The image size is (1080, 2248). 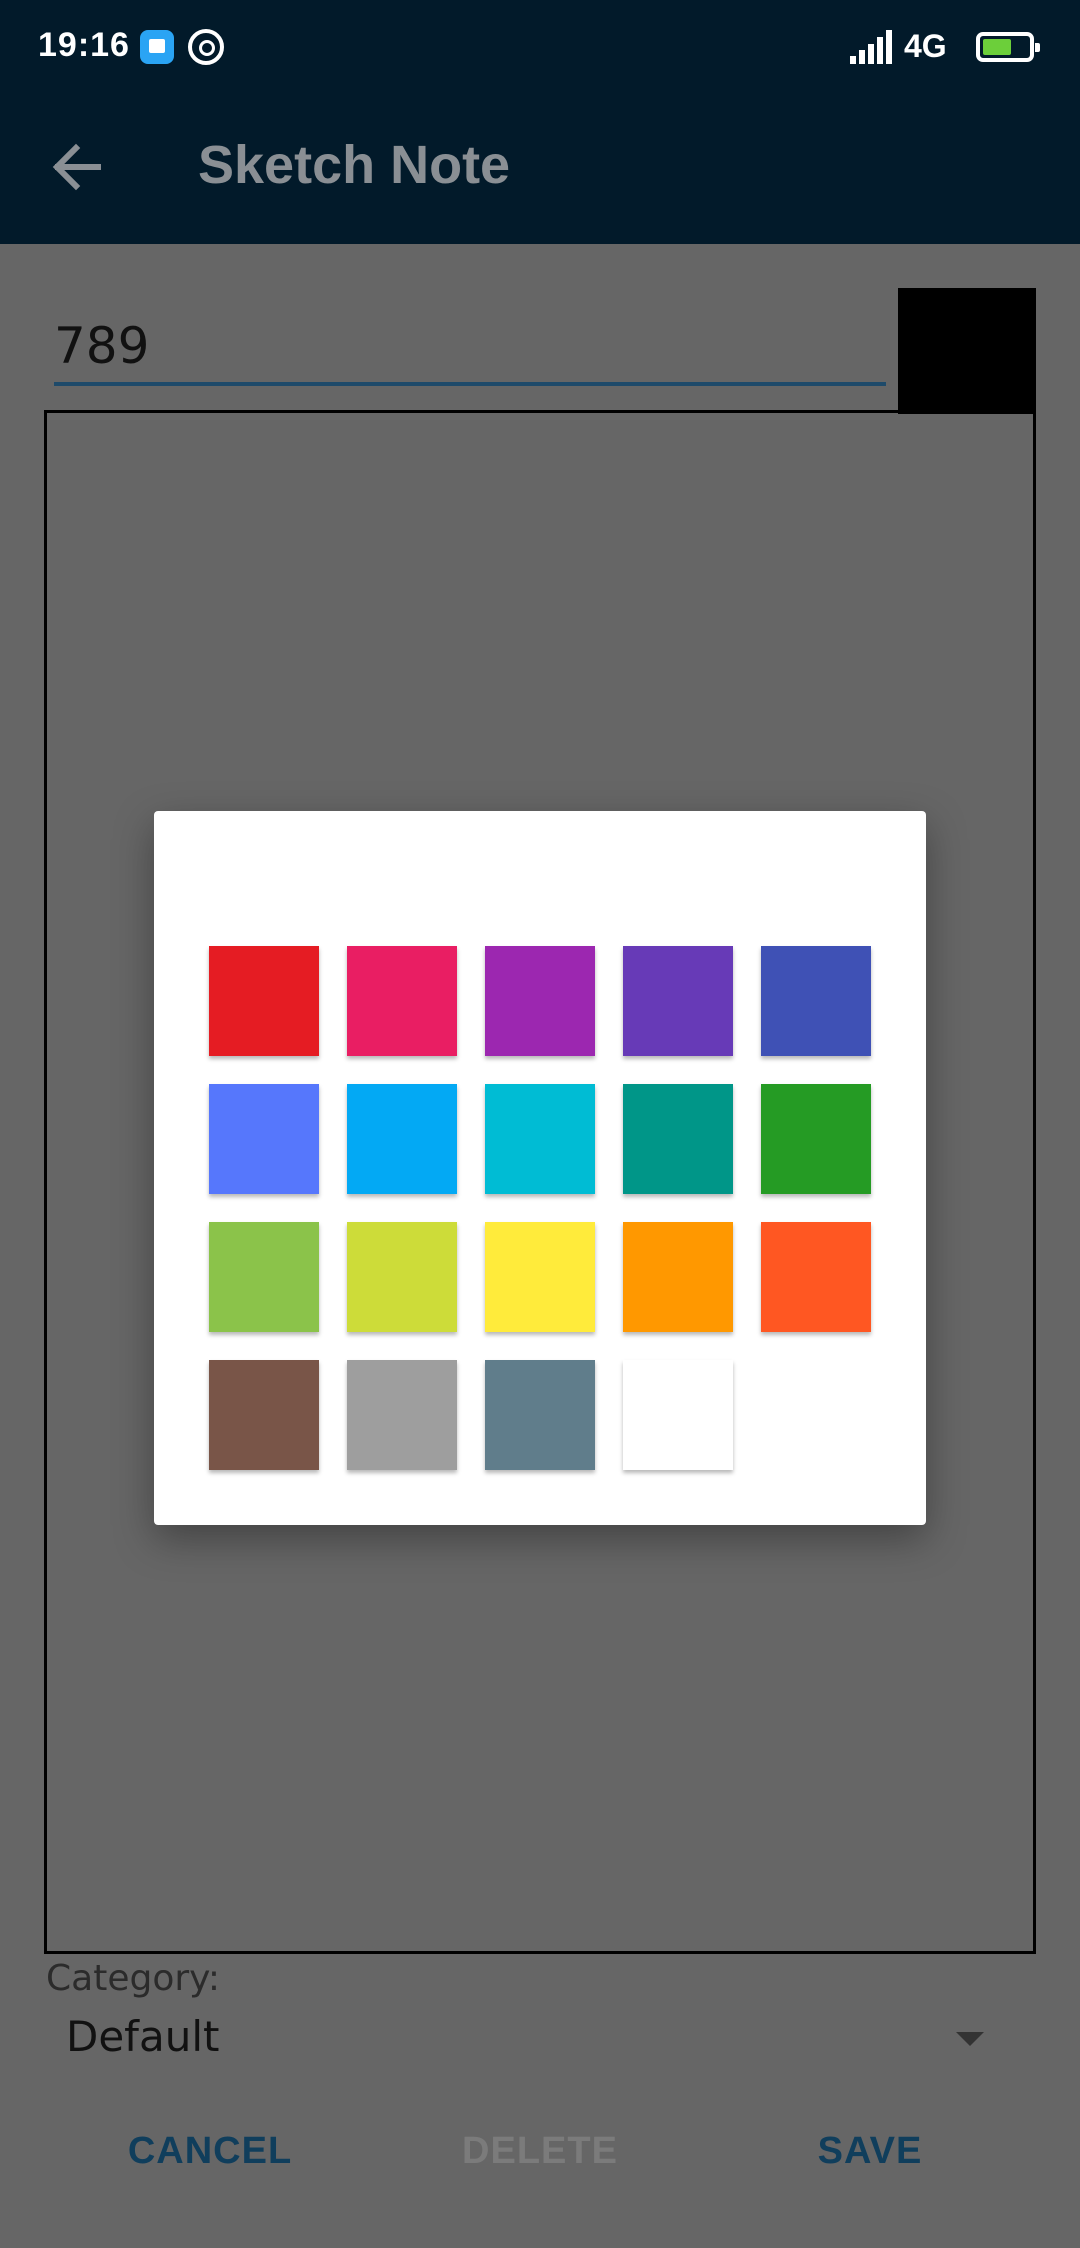 What do you see at coordinates (540, 2151) in the screenshot?
I see `delete-button: DELETE` at bounding box center [540, 2151].